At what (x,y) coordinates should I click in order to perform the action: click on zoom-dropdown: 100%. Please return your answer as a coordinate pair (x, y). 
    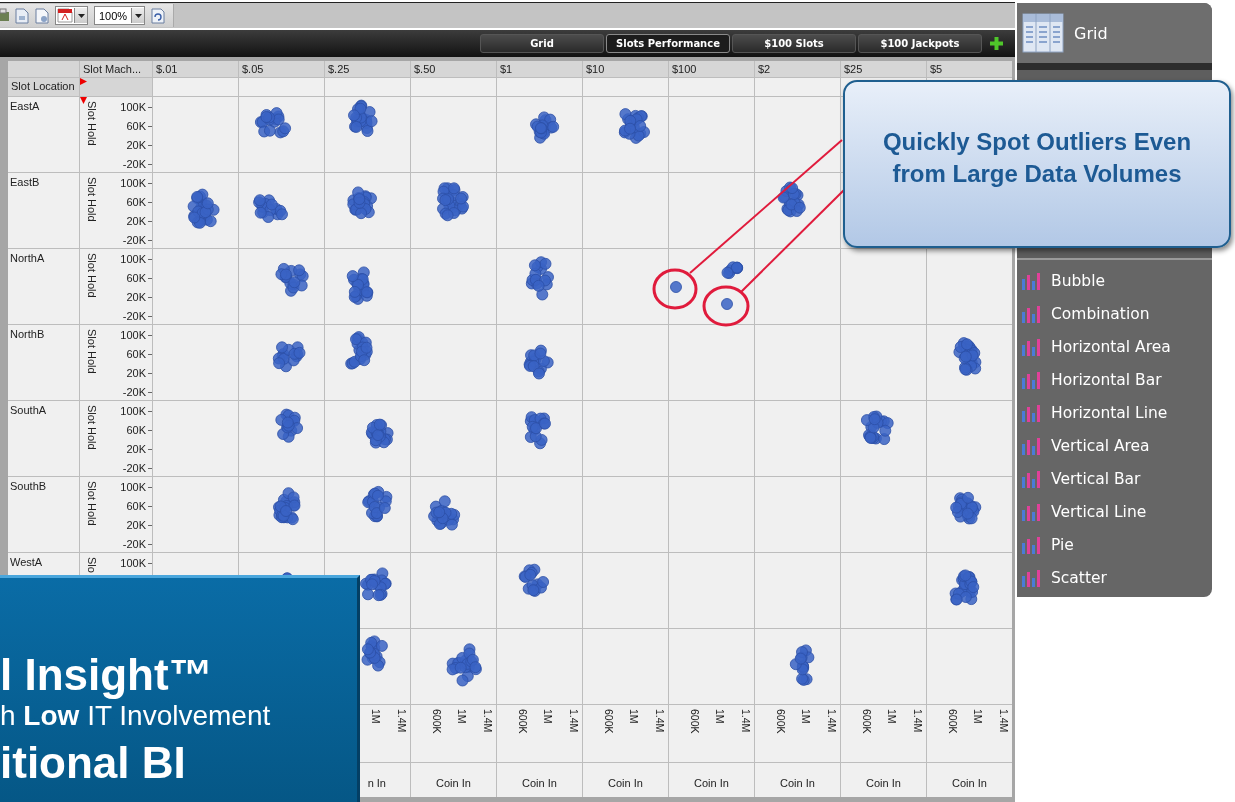
    Looking at the image, I should click on (120, 15).